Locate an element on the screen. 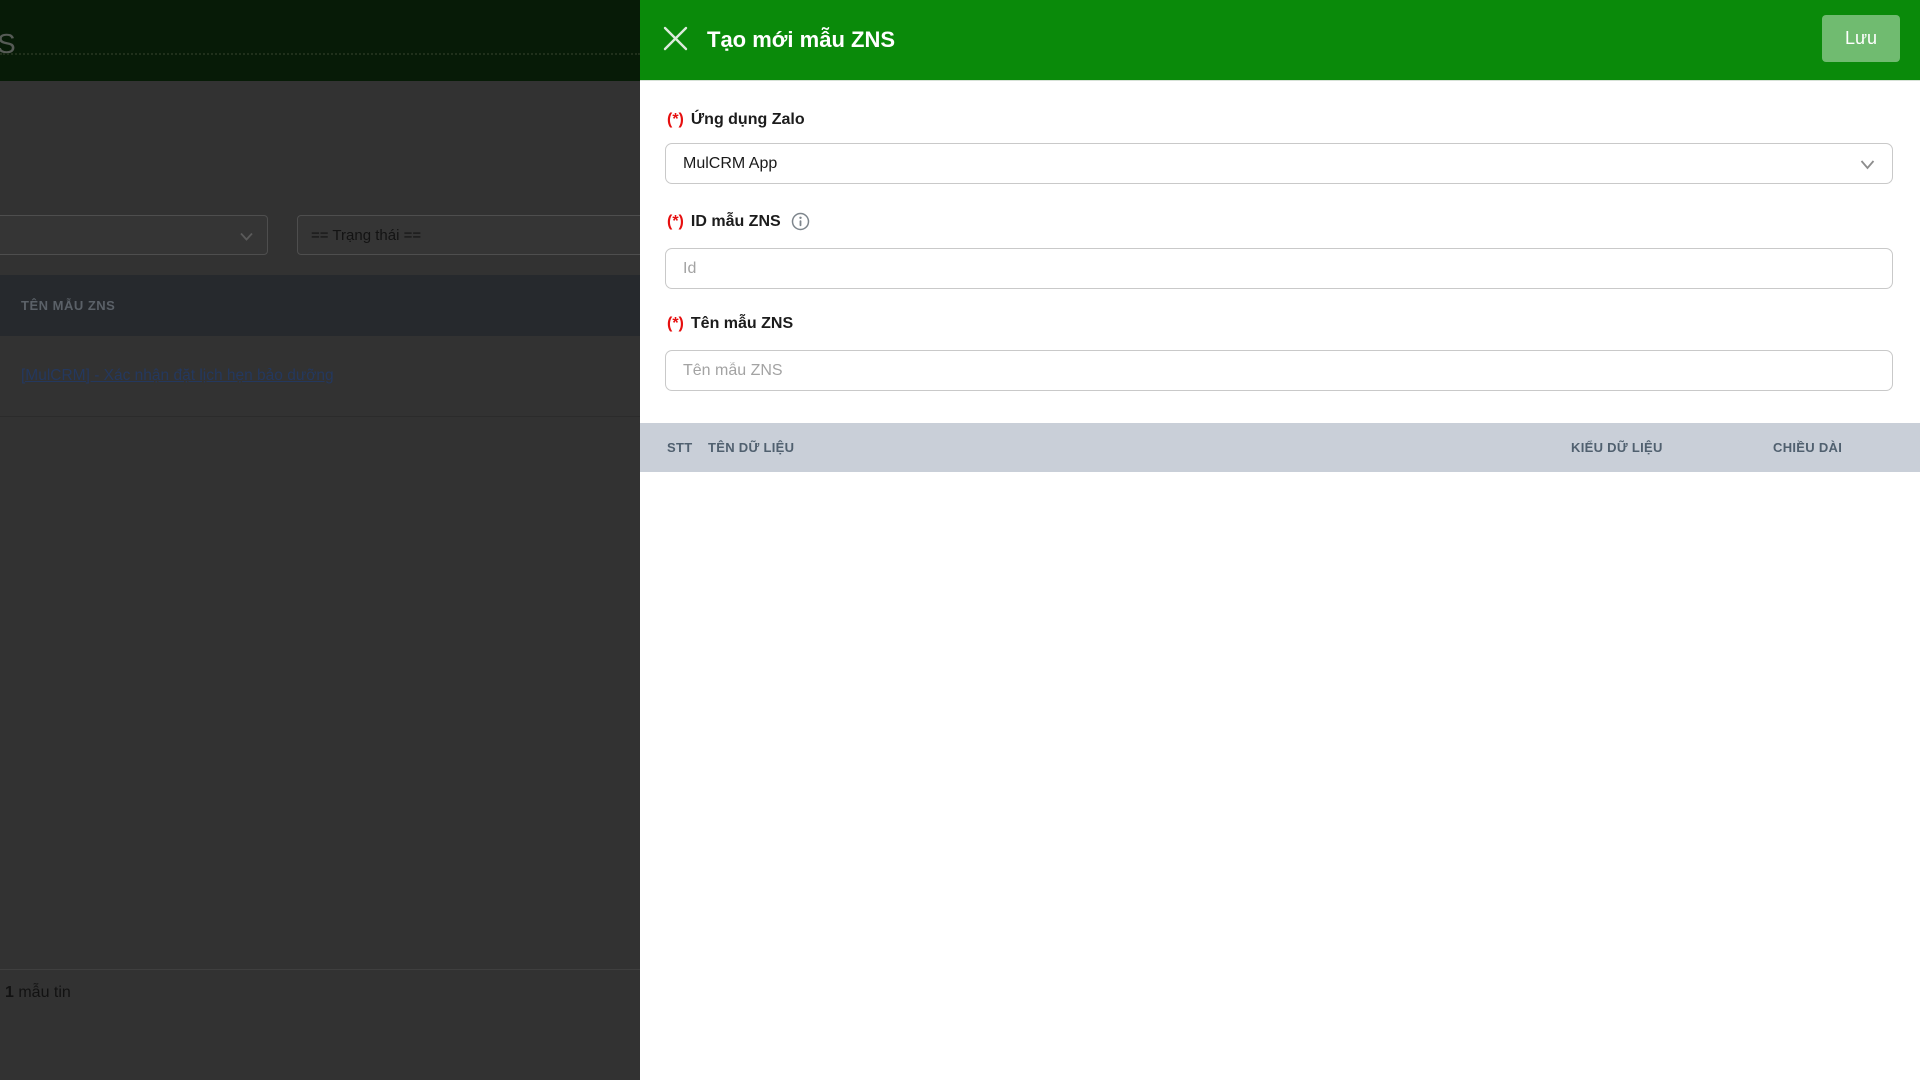  save-button: Lưu is located at coordinates (1861, 38).